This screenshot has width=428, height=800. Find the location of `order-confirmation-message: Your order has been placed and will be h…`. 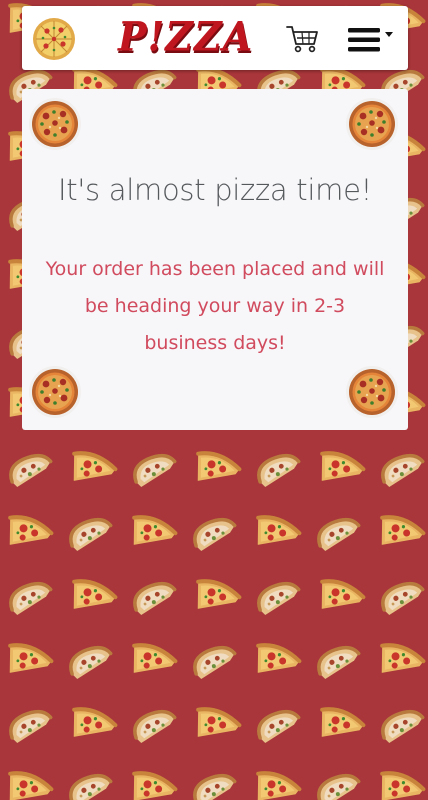

order-confirmation-message: Your order has been placed and will be h… is located at coordinates (215, 306).